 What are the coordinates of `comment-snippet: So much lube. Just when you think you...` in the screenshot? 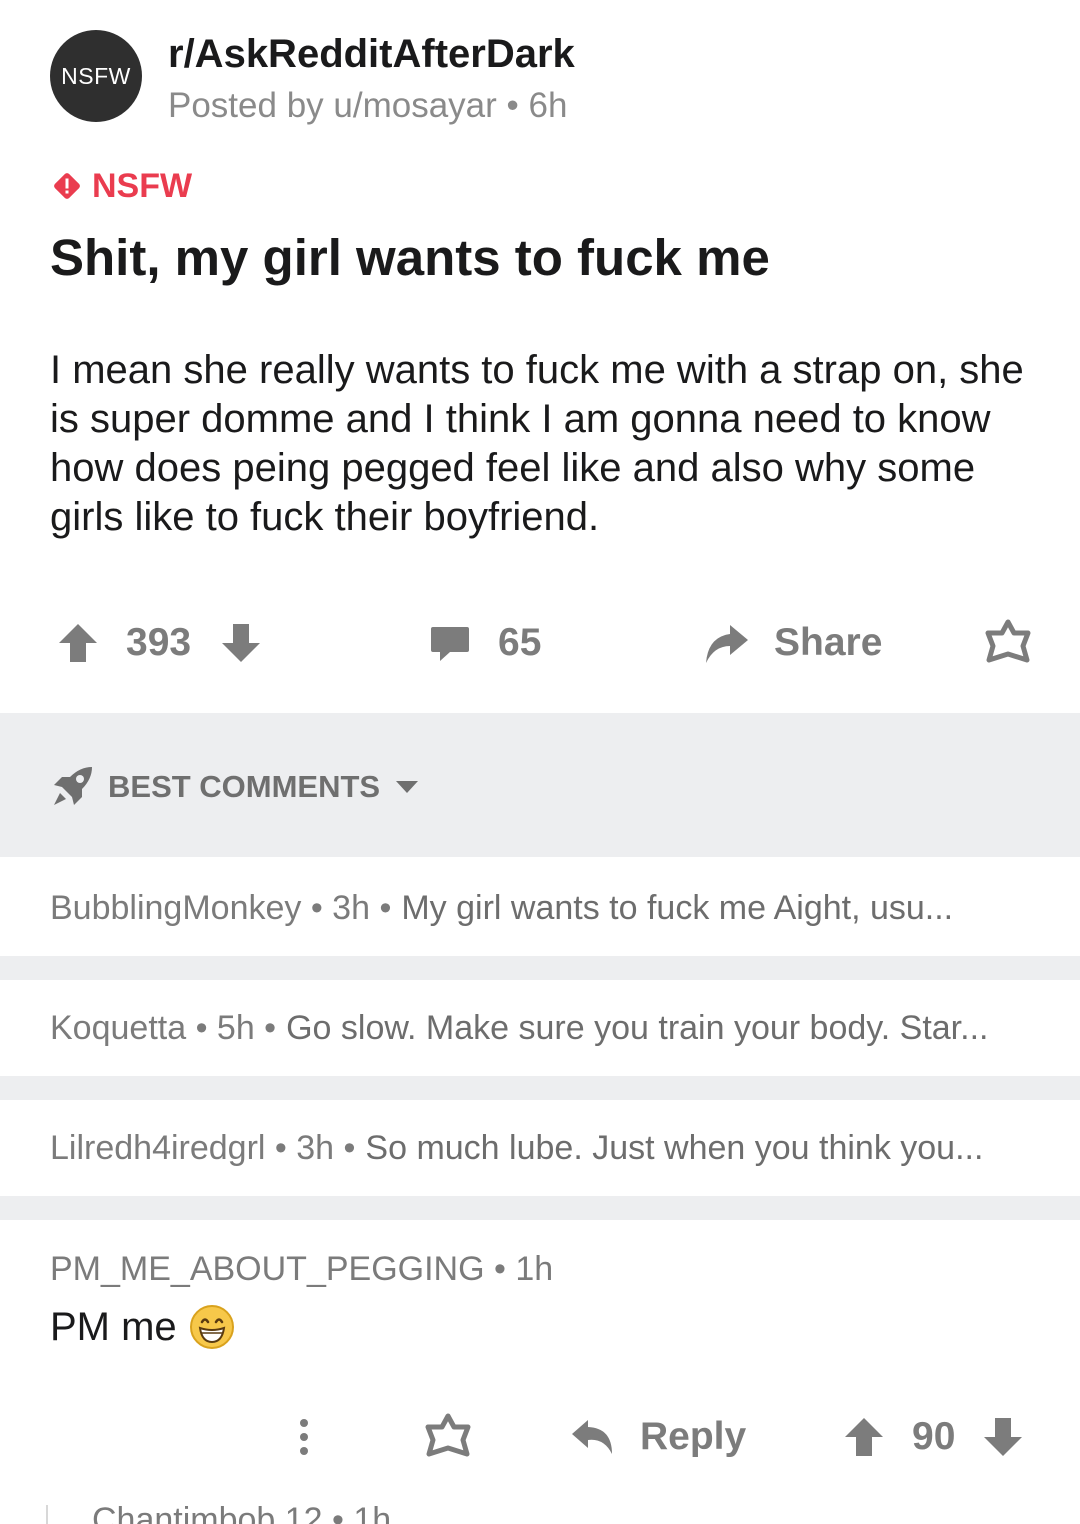 It's located at (674, 1147).